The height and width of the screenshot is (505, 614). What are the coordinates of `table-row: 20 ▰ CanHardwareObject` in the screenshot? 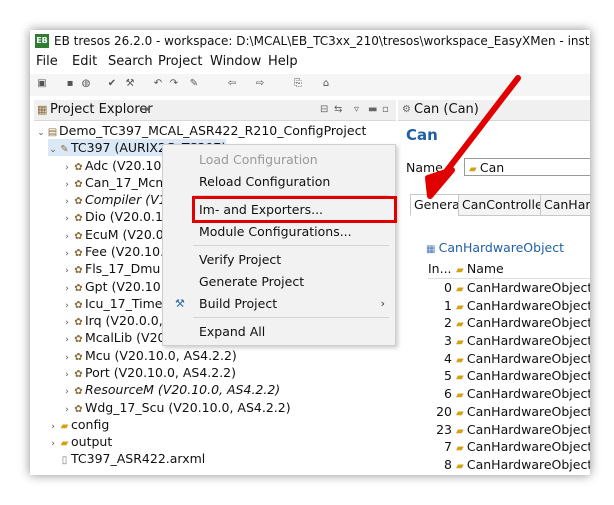 It's located at (509, 412).